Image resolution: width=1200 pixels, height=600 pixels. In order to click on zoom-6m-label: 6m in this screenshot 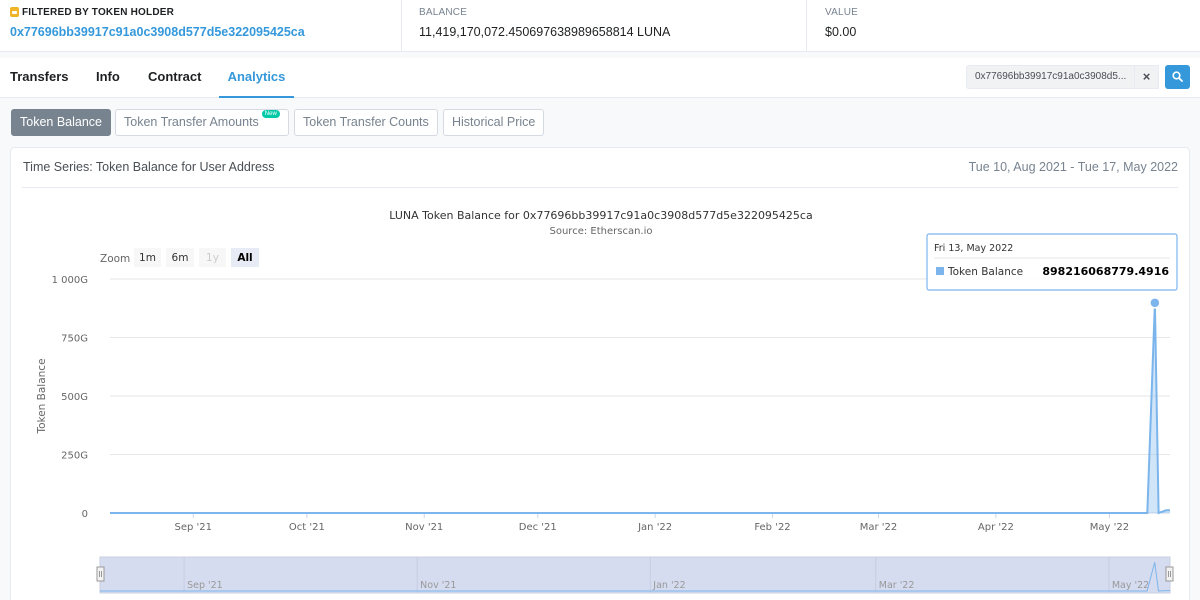, I will do `click(180, 258)`.